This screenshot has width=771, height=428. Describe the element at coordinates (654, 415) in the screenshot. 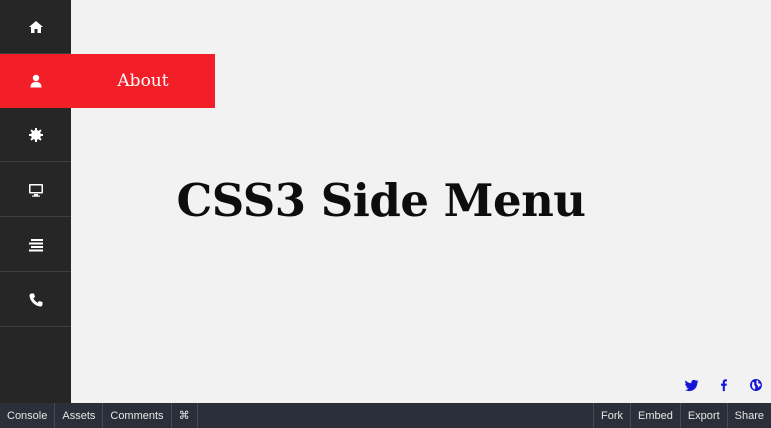

I see `embed-button: Embed` at that location.